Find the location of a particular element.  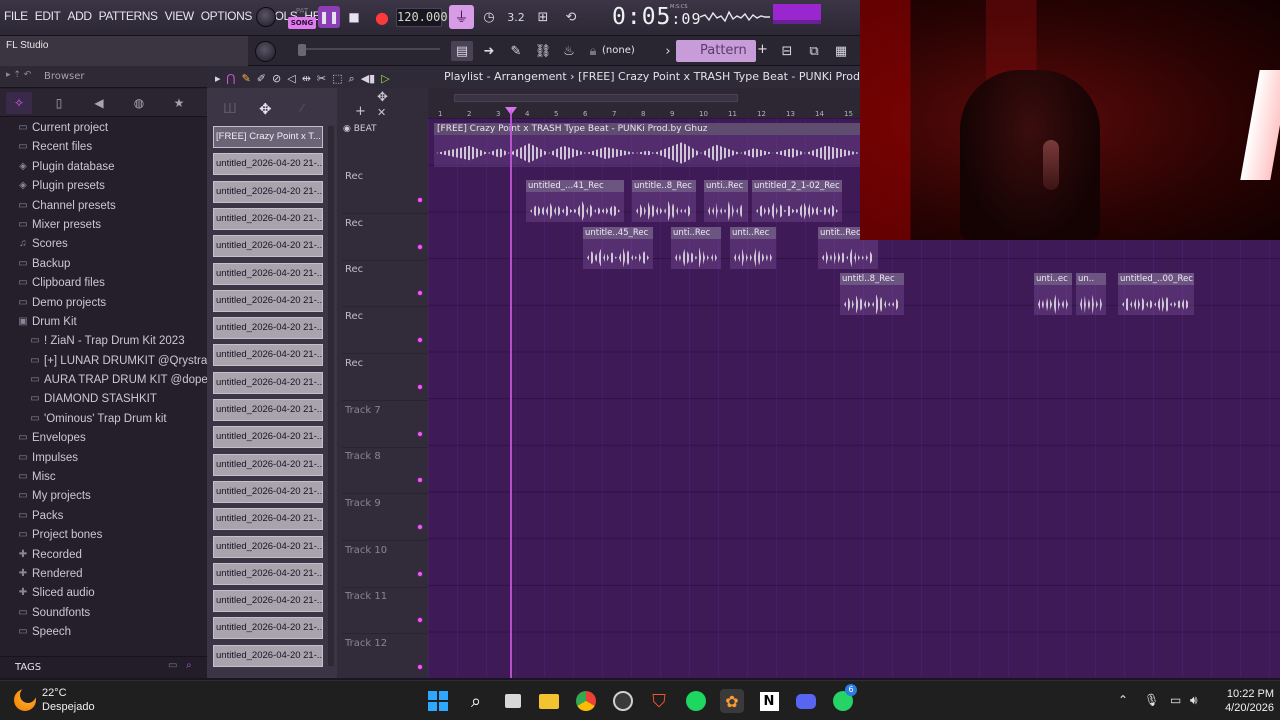

browser-tab-plugins: ◍ is located at coordinates (139, 103).